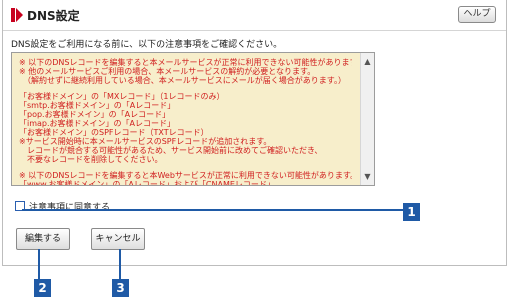  I want to click on callout-3-line, so click(120, 264).